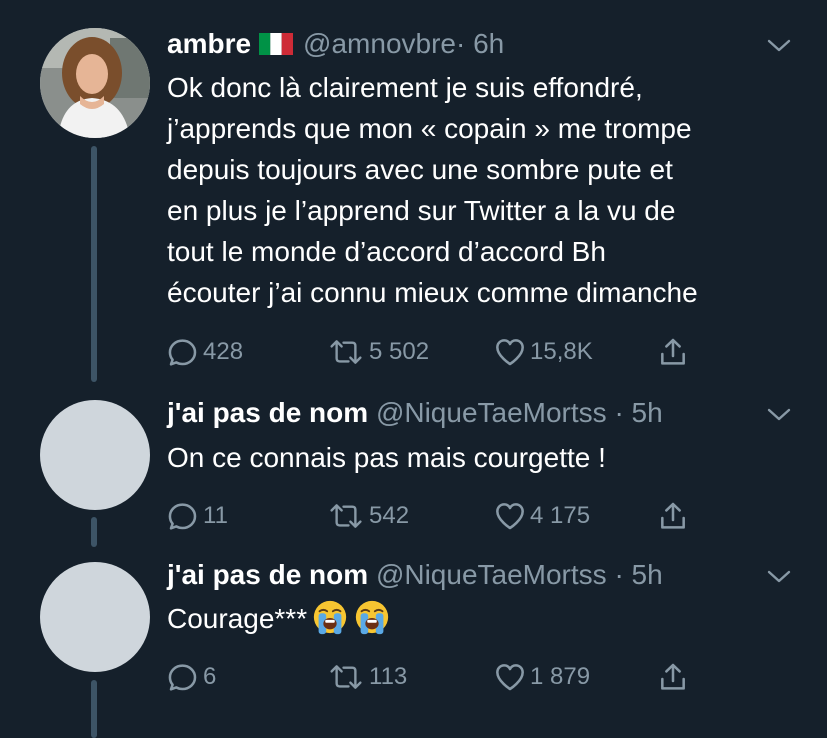  I want to click on reply-button: 428, so click(205, 352).